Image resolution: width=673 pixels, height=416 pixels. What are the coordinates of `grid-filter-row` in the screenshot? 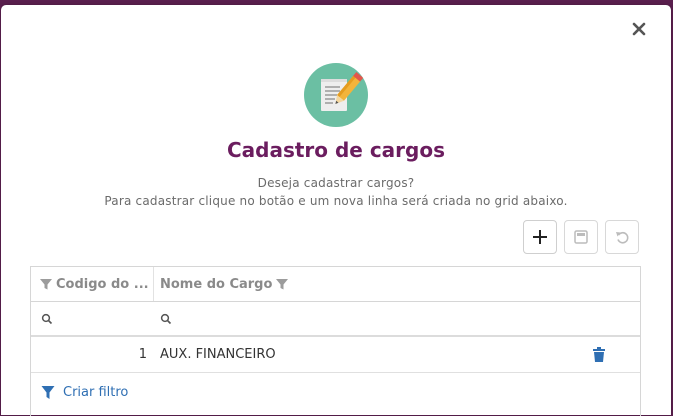 It's located at (335, 319).